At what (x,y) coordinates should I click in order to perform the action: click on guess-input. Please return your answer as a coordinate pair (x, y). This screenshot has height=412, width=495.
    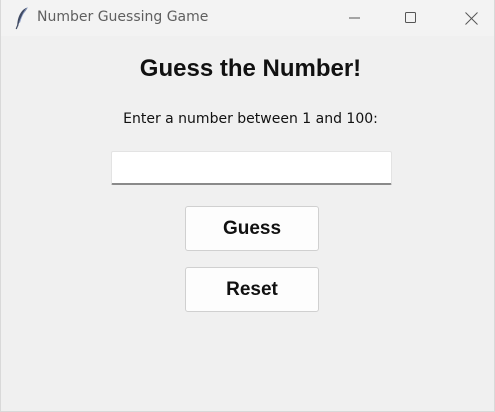
    Looking at the image, I should click on (251, 168).